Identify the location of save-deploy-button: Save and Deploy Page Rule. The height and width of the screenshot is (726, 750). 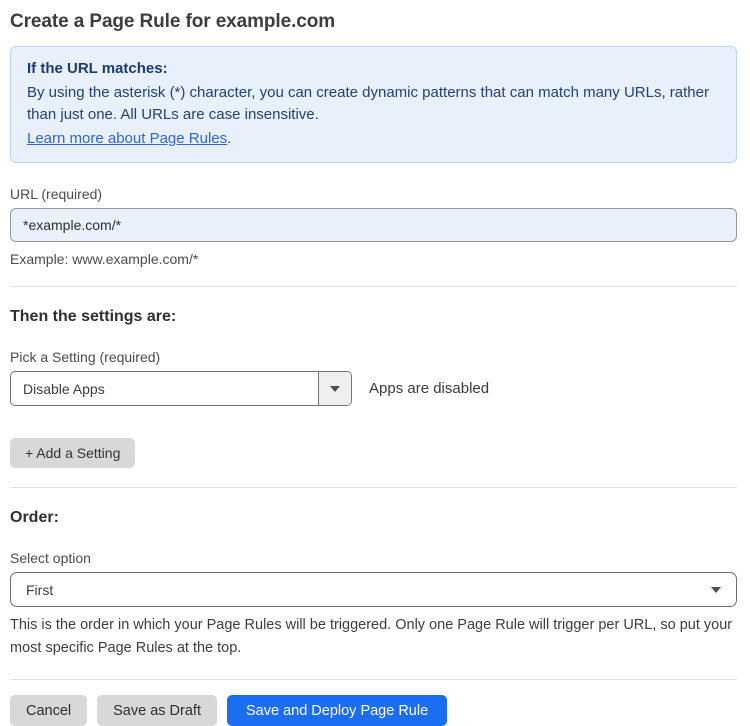
(337, 710).